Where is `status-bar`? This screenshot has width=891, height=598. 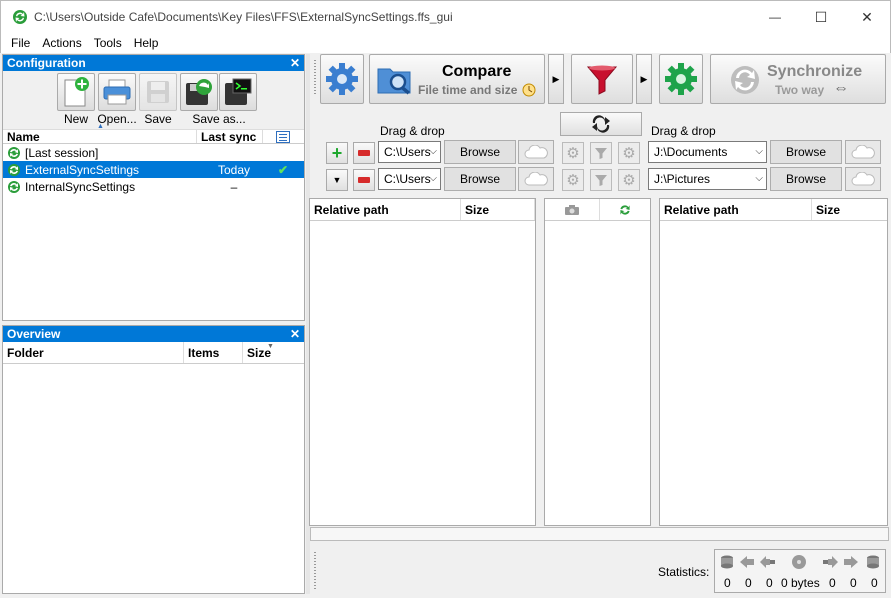
status-bar is located at coordinates (599, 534).